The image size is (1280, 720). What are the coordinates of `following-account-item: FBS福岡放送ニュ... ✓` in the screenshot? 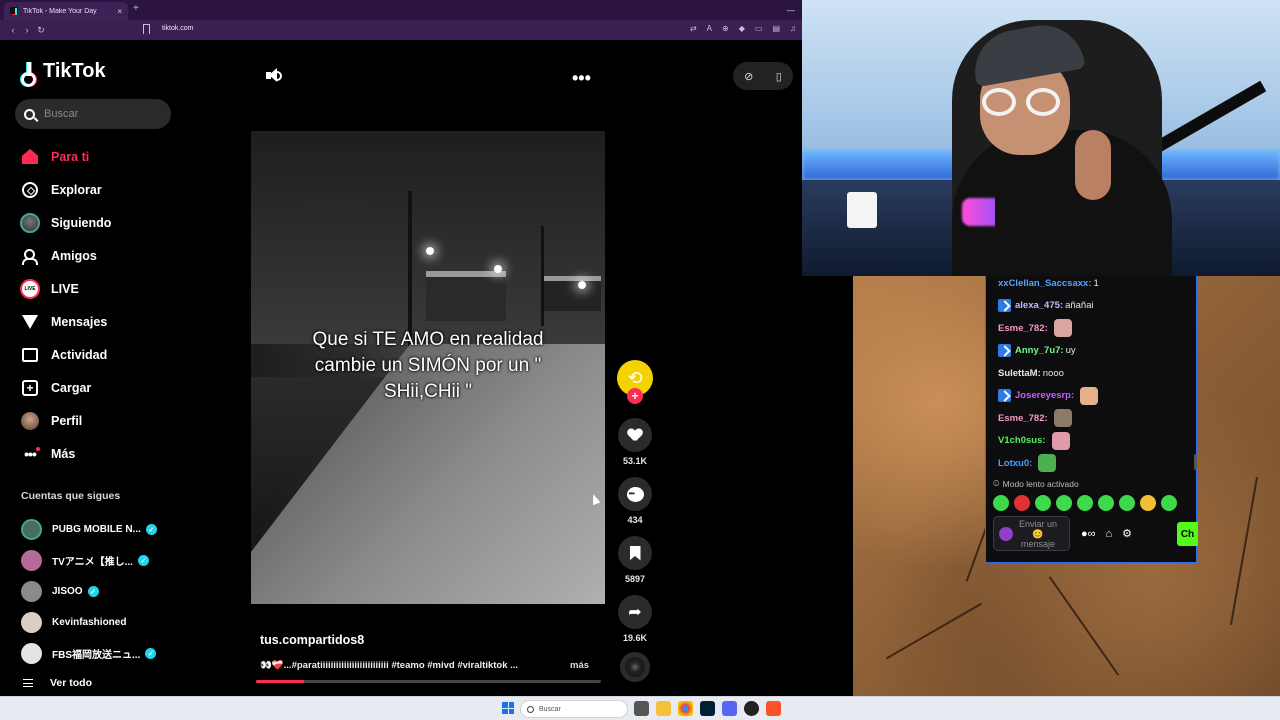 It's located at (101, 653).